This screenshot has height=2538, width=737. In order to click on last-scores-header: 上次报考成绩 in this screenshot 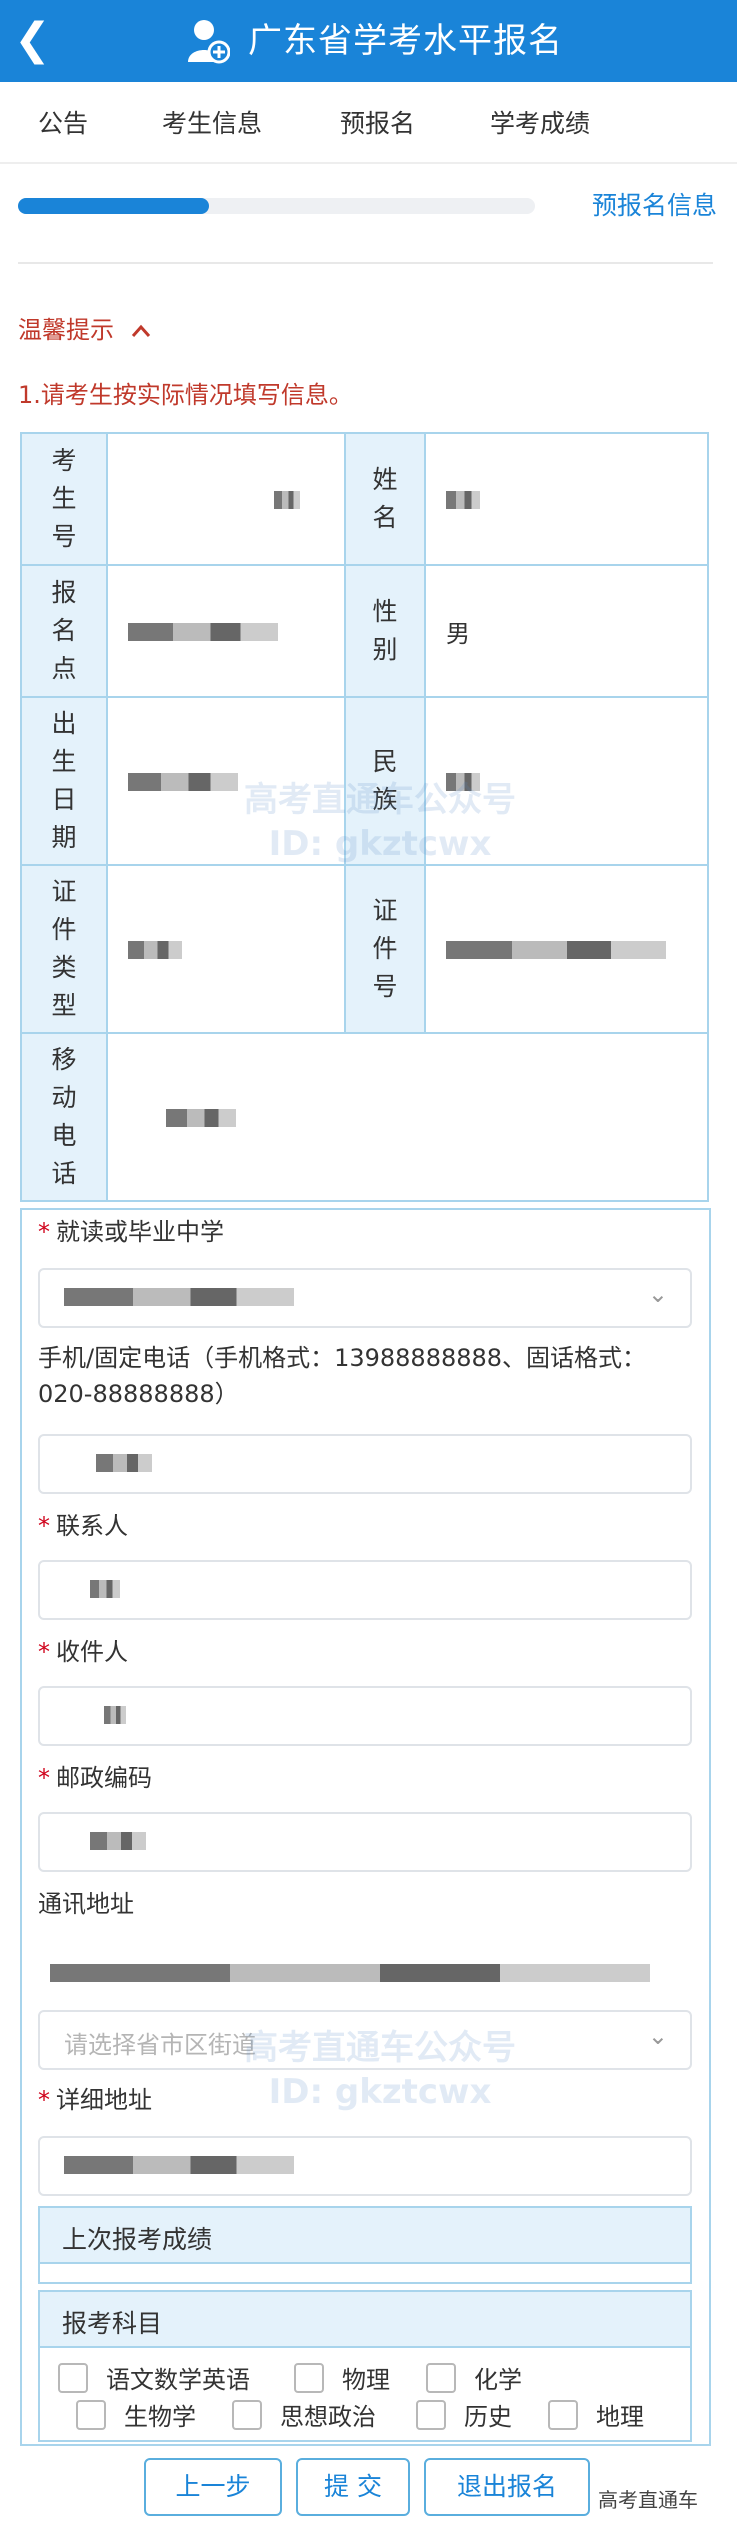, I will do `click(365, 2236)`.